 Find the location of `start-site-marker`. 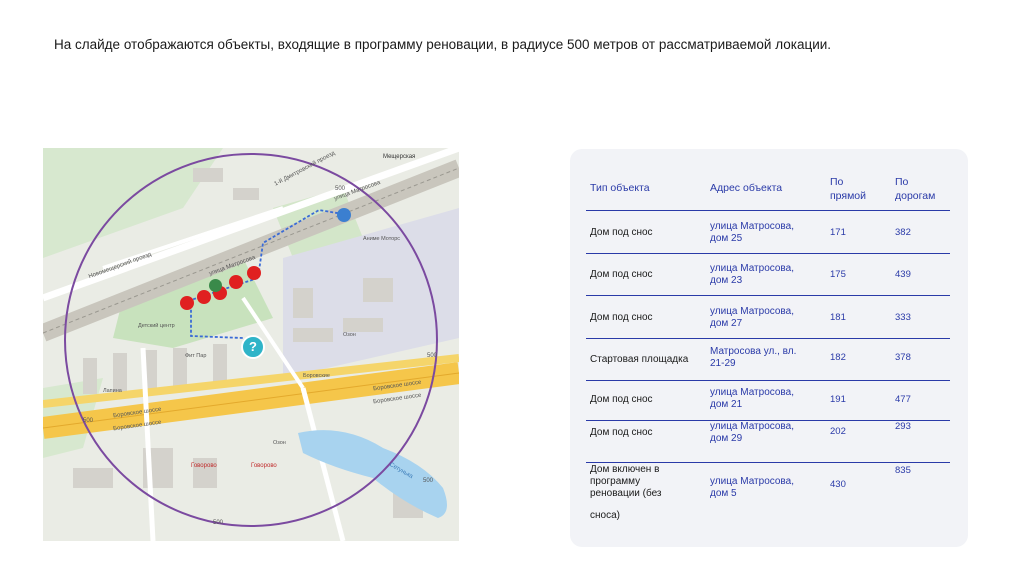

start-site-marker is located at coordinates (215, 285).